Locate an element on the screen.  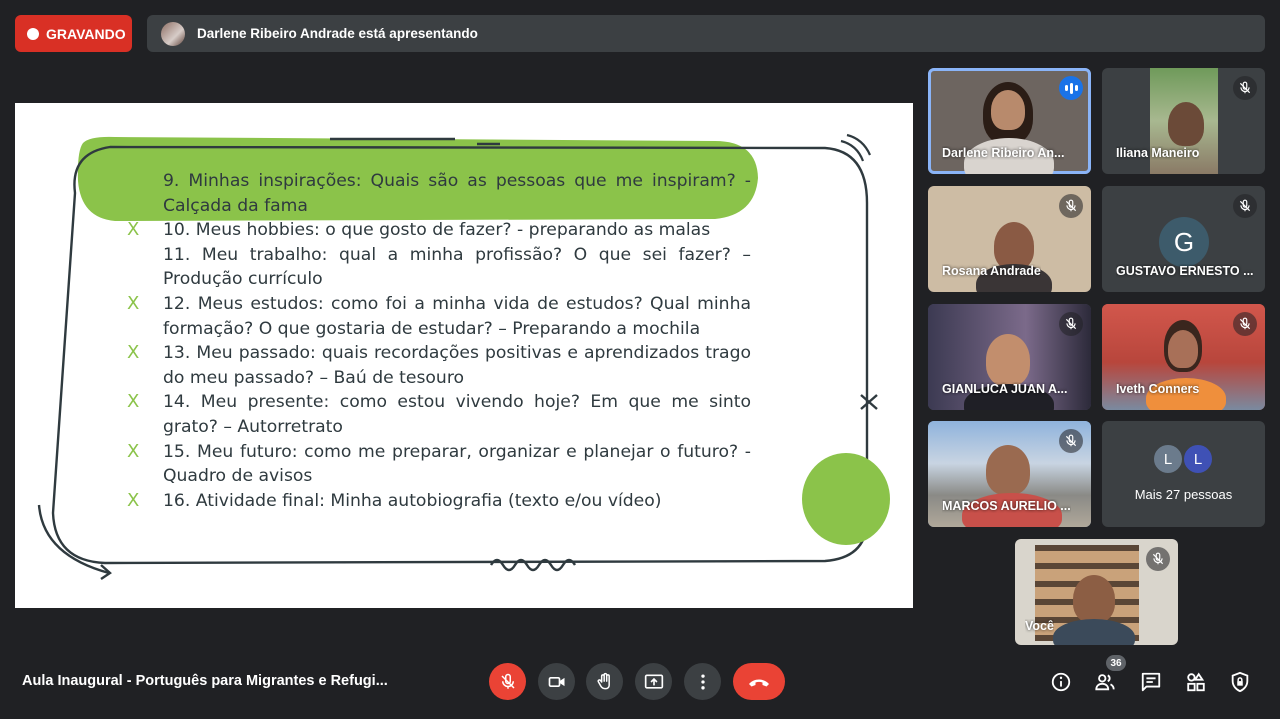
participant-avatar: G is located at coordinates (1184, 242).